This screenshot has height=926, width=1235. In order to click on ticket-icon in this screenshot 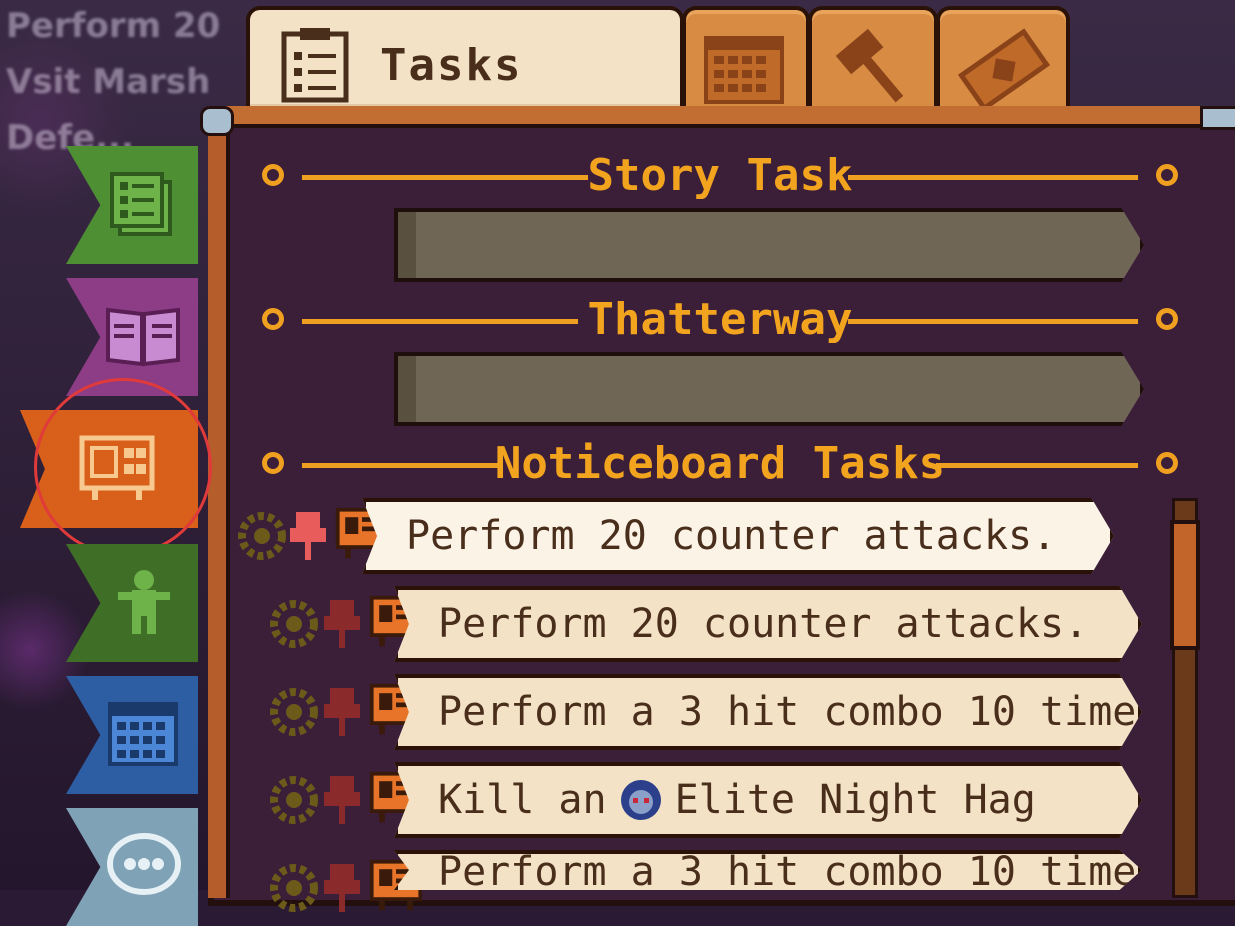, I will do `click(1004, 70)`.